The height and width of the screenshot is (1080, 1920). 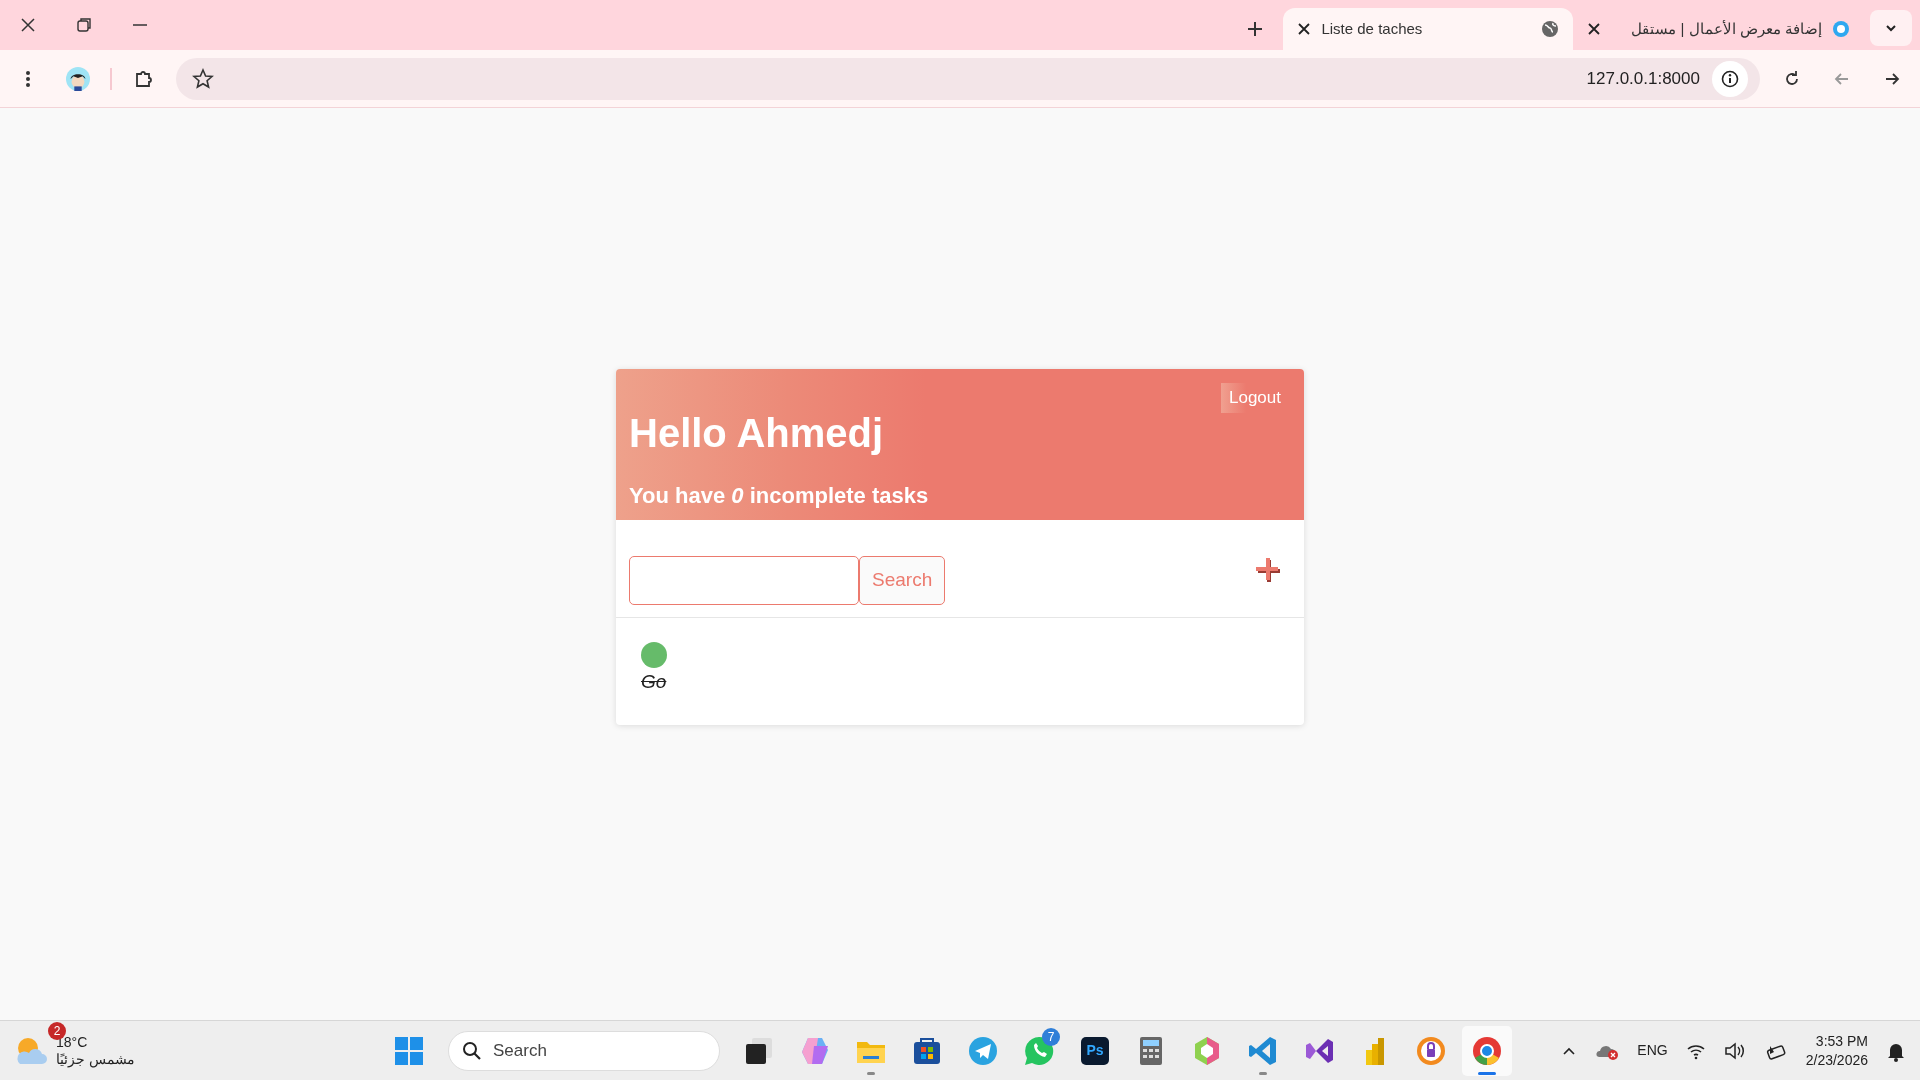 What do you see at coordinates (1726, 29) in the screenshot?
I see `tab-title: إضافة معرض الأعمال | مستقل` at bounding box center [1726, 29].